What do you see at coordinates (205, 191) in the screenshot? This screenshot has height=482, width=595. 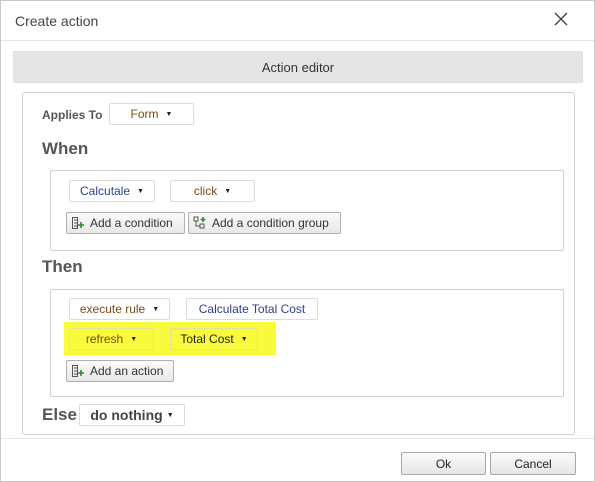 I see `when-event-value: click` at bounding box center [205, 191].